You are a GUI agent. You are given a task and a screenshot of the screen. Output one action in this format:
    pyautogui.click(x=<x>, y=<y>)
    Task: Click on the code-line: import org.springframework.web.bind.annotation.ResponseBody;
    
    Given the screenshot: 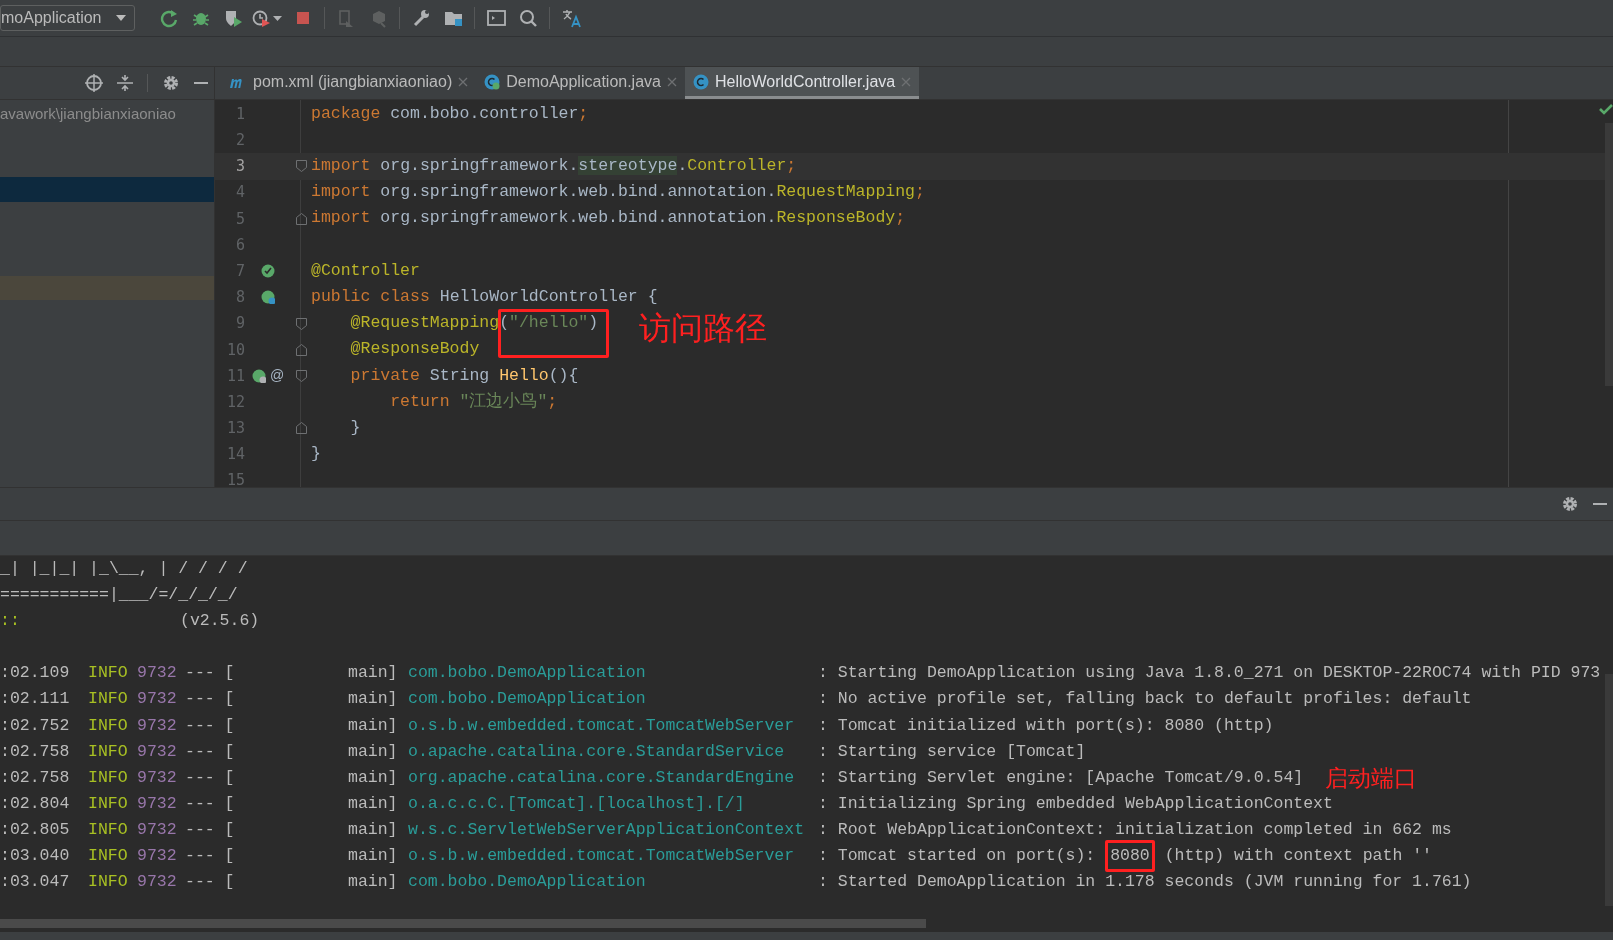 What is the action you would take?
    pyautogui.click(x=608, y=218)
    